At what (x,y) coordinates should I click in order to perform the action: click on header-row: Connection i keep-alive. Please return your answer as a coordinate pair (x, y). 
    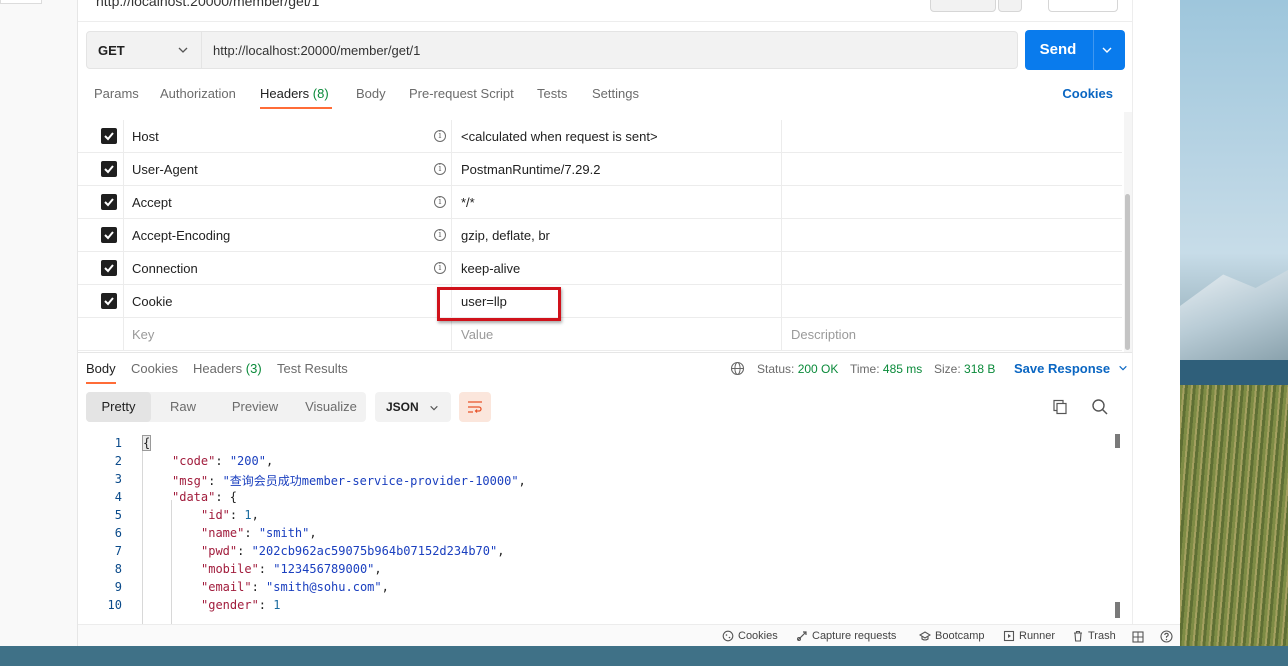
    Looking at the image, I should click on (600, 268).